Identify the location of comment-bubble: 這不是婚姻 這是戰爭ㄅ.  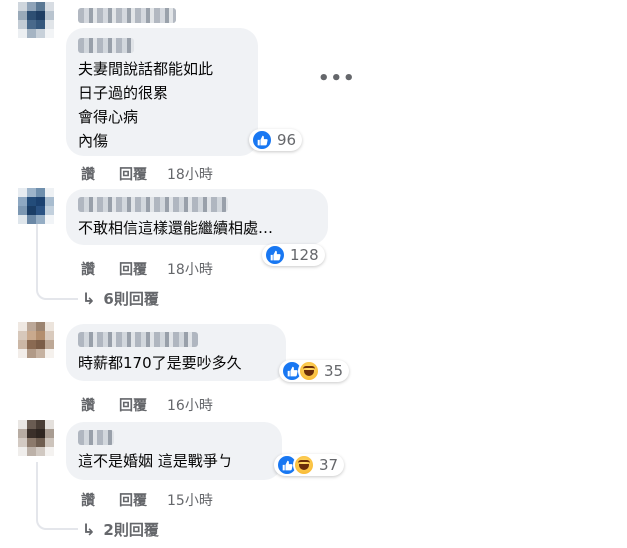
(174, 451).